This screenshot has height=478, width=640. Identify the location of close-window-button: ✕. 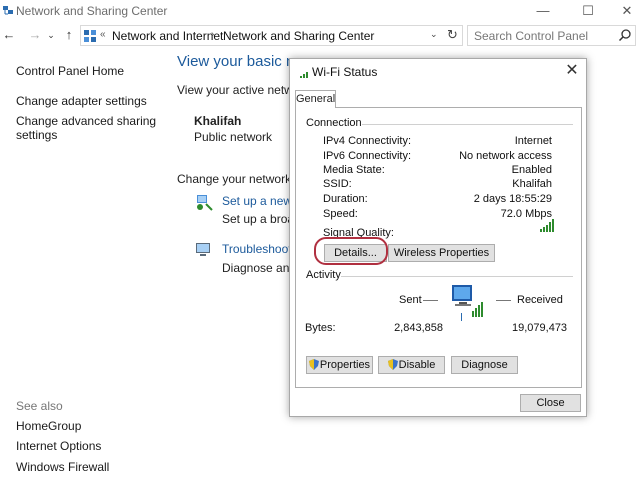
(622, 11).